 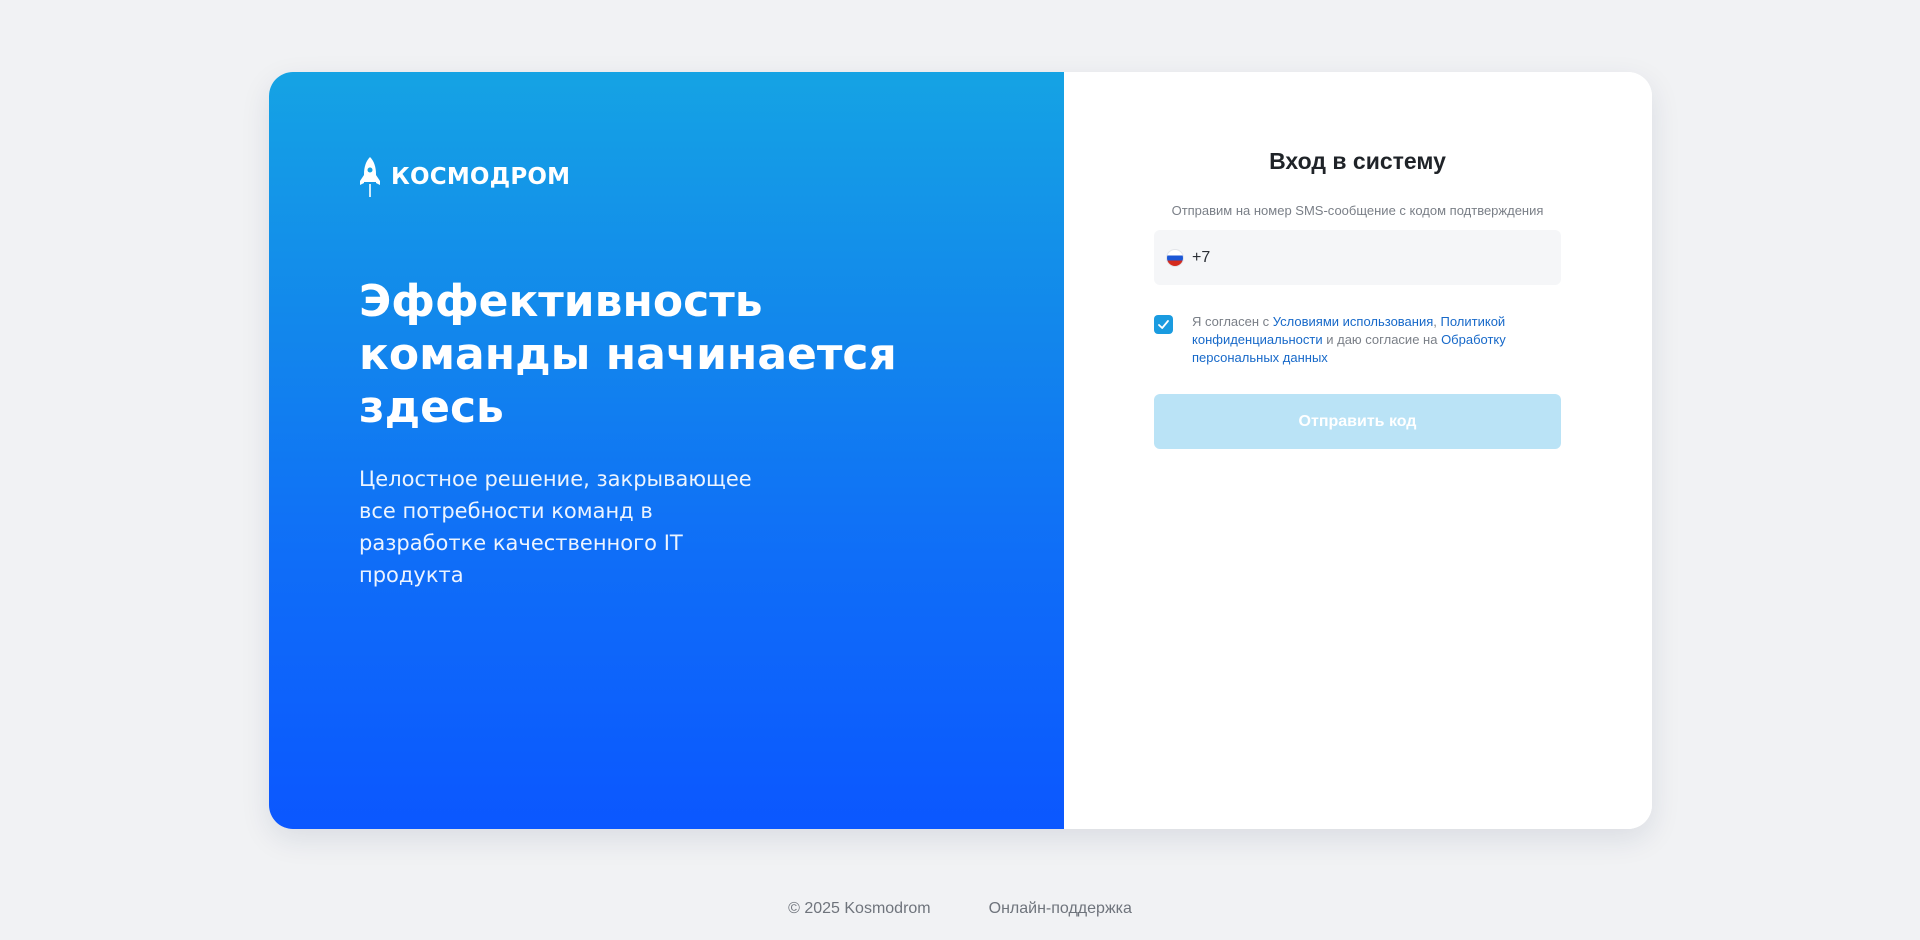 What do you see at coordinates (1437, 321) in the screenshot?
I see `consent-text-part: ,` at bounding box center [1437, 321].